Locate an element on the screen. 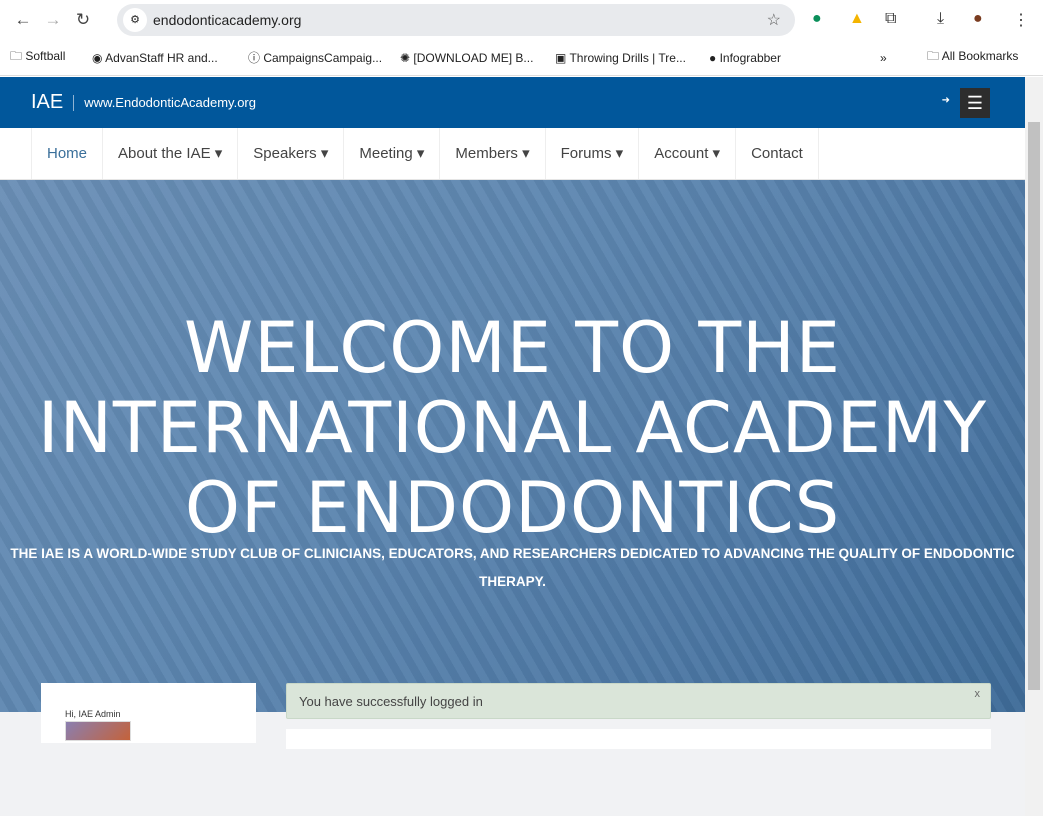 The image size is (1043, 816). grammarly-icon: ● is located at coordinates (817, 19).